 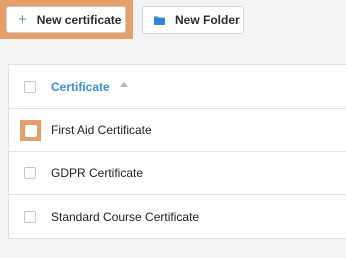 What do you see at coordinates (22, 19) in the screenshot?
I see `plus-icon: +` at bounding box center [22, 19].